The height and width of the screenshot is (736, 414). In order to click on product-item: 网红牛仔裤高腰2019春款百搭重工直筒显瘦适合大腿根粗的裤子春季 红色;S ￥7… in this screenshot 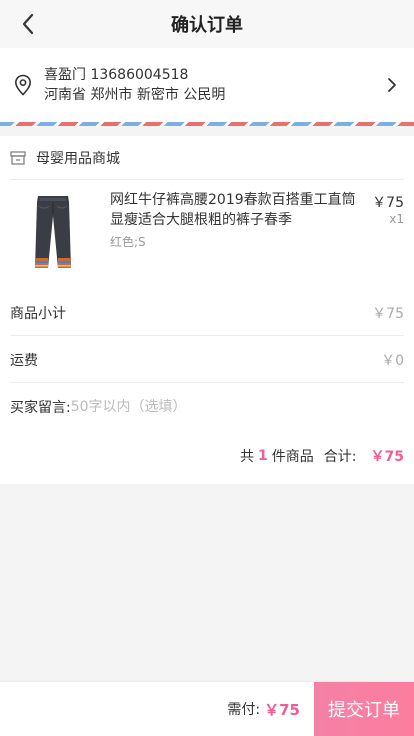, I will do `click(207, 234)`.